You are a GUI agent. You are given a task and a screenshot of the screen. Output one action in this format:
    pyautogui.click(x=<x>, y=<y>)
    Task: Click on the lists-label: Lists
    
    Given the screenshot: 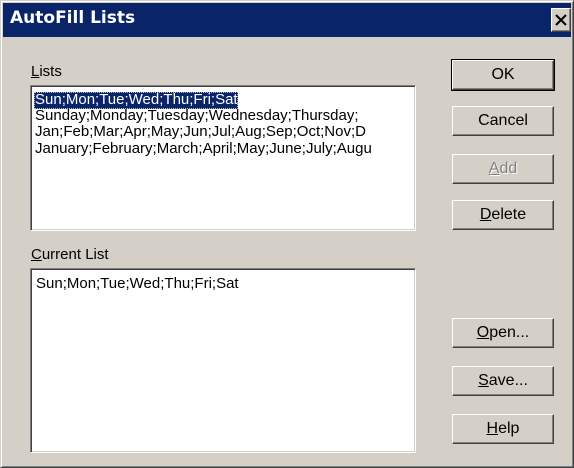 What is the action you would take?
    pyautogui.click(x=46, y=71)
    